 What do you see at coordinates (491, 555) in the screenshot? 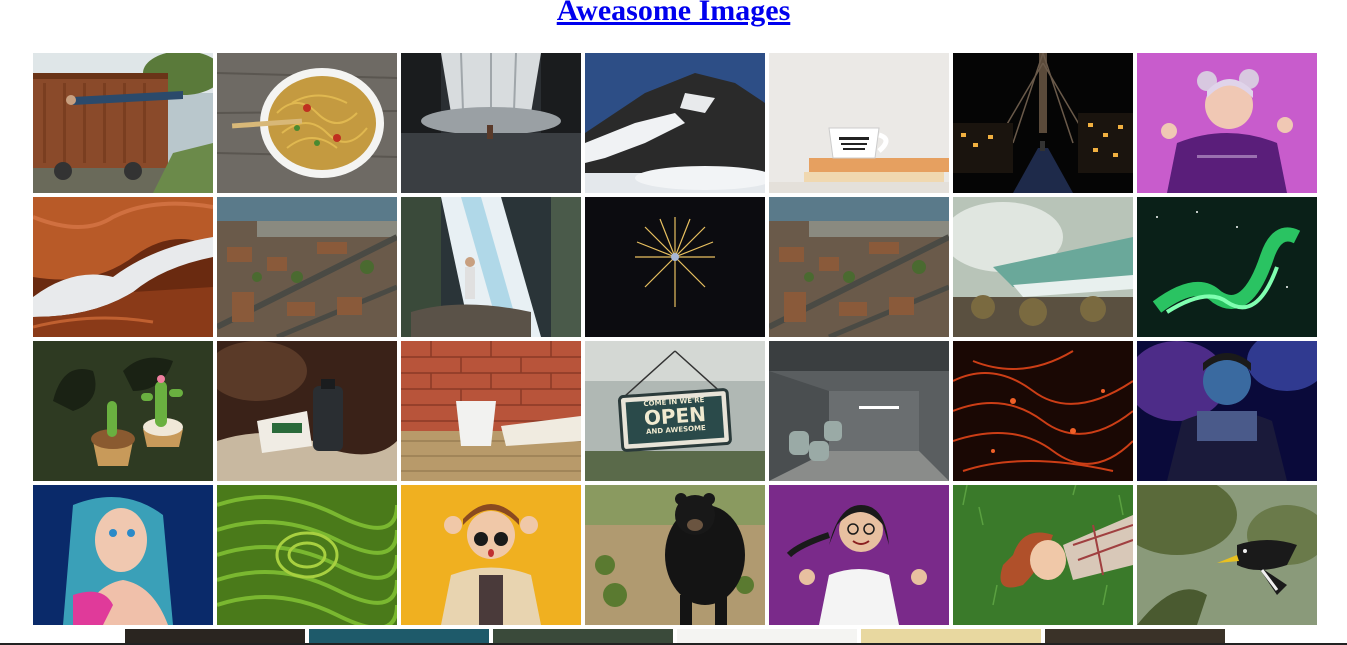
I see `surprised-woman-image` at bounding box center [491, 555].